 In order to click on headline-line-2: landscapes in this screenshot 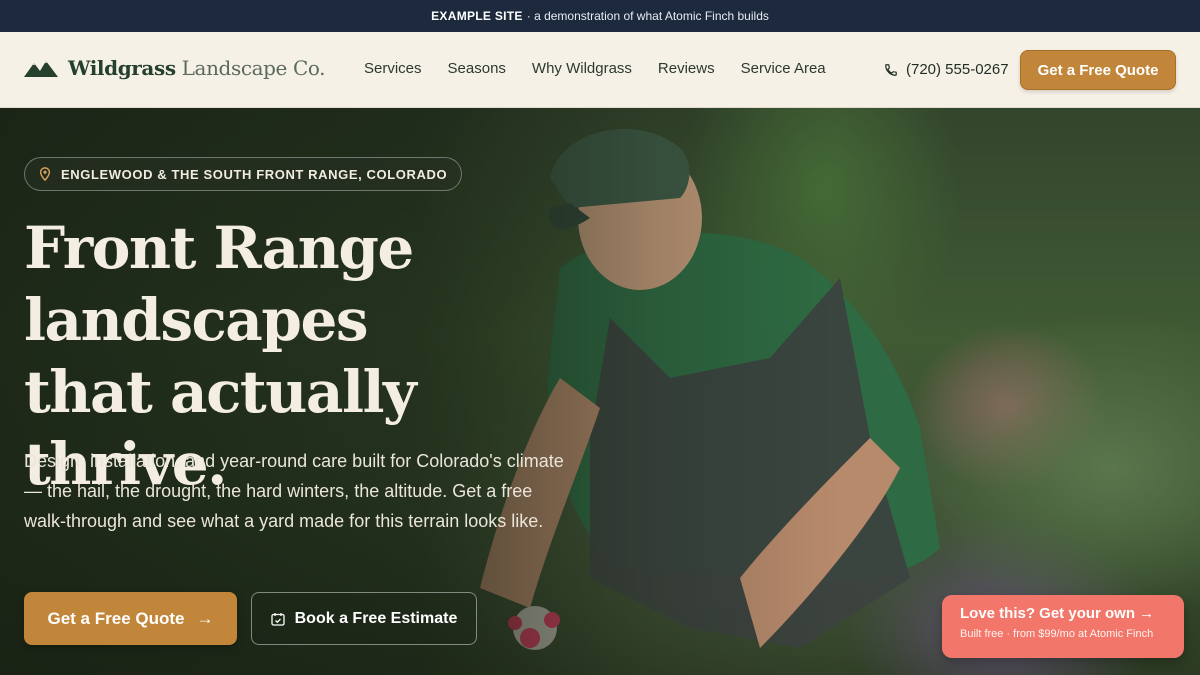, I will do `click(196, 320)`.